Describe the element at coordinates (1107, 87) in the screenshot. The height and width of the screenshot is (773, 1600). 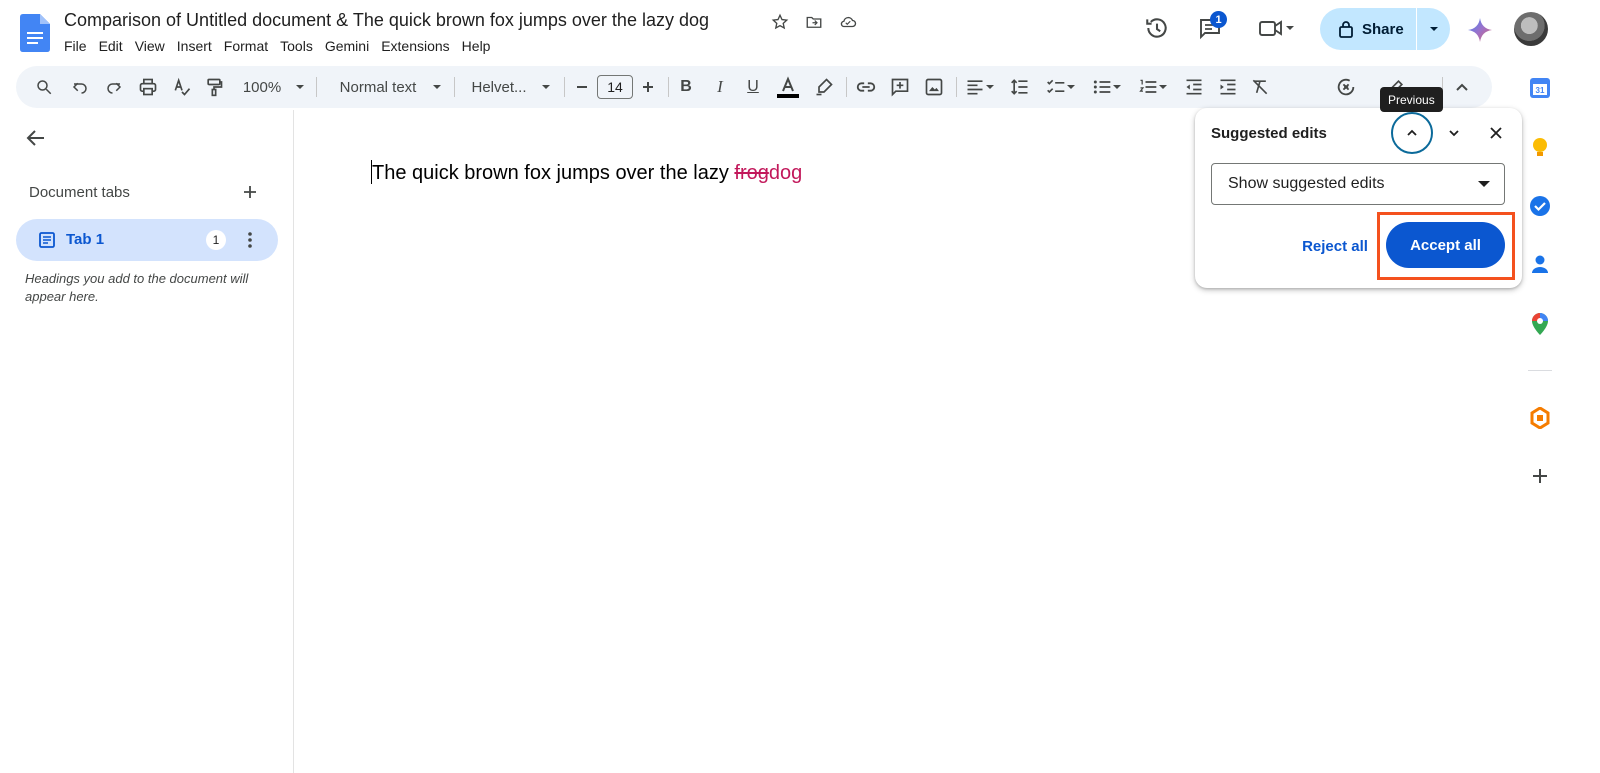
I see `bulleted-list-icon` at that location.